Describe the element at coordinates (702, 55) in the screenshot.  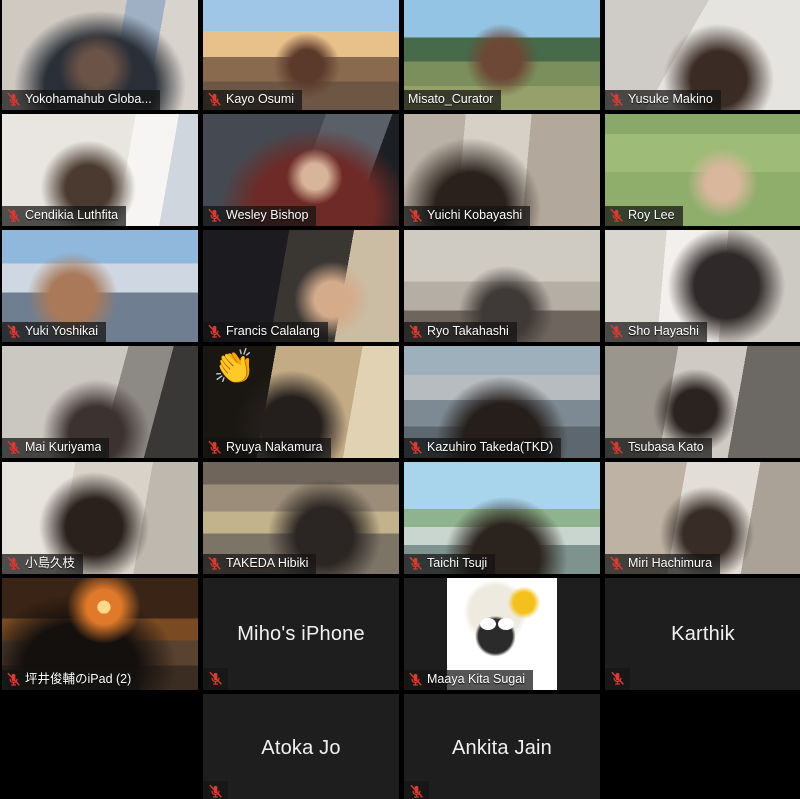
I see `participant-tile: Yusuke Makino` at that location.